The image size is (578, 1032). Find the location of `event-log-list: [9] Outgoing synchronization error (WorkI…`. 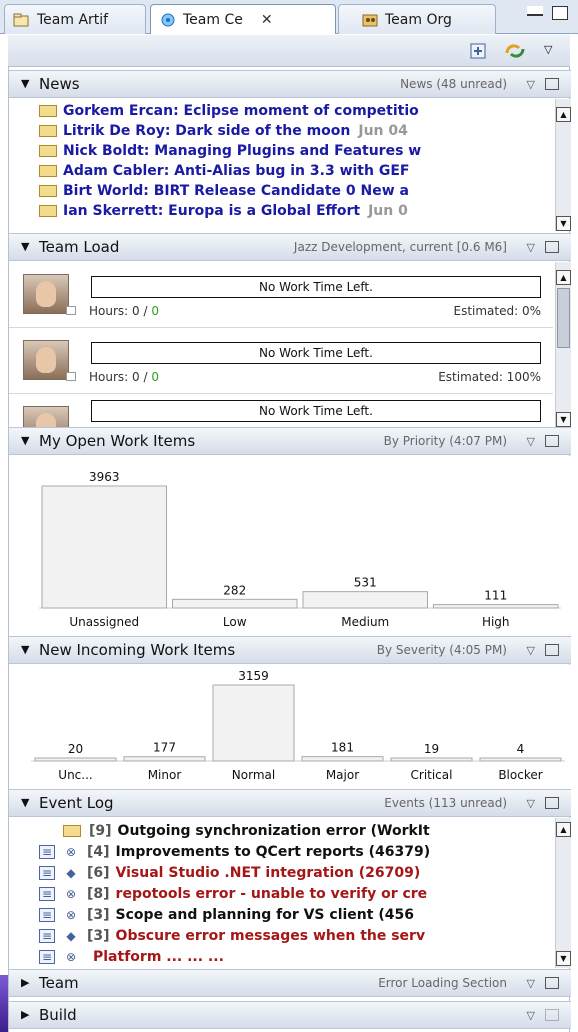

event-log-list: [9] Outgoing synchronization error (WorkI… is located at coordinates (290, 893).